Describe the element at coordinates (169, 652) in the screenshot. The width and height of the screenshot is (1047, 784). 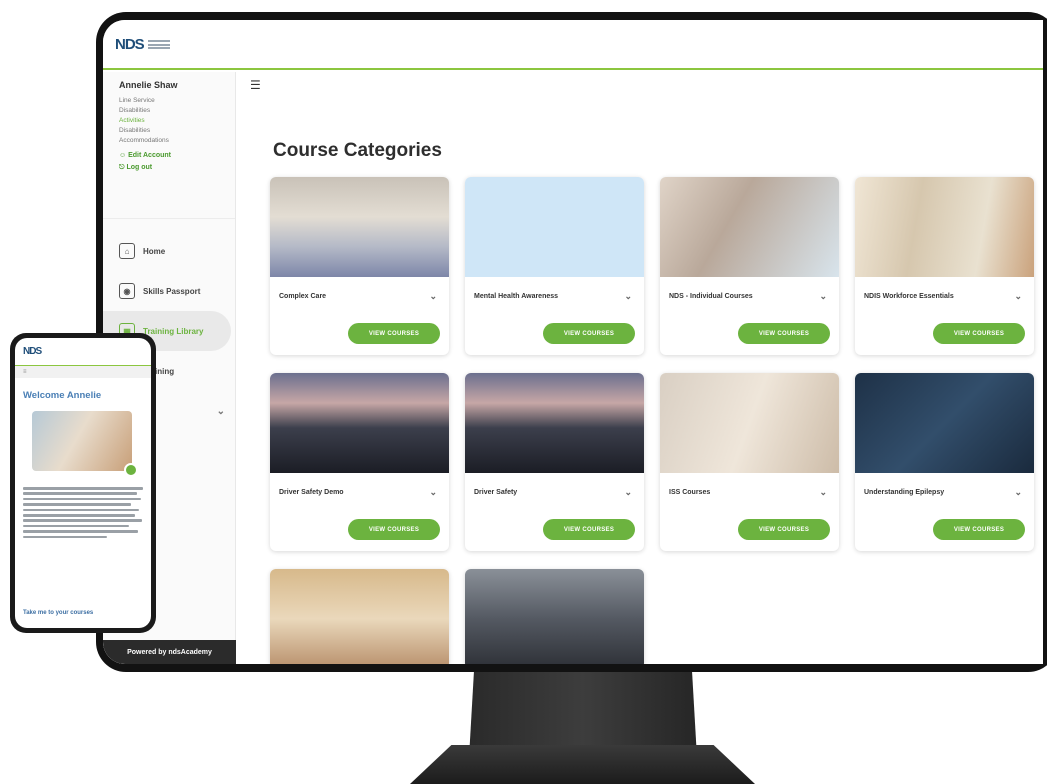
I see `powered-by-footer: Powered by ndsAcademy` at that location.